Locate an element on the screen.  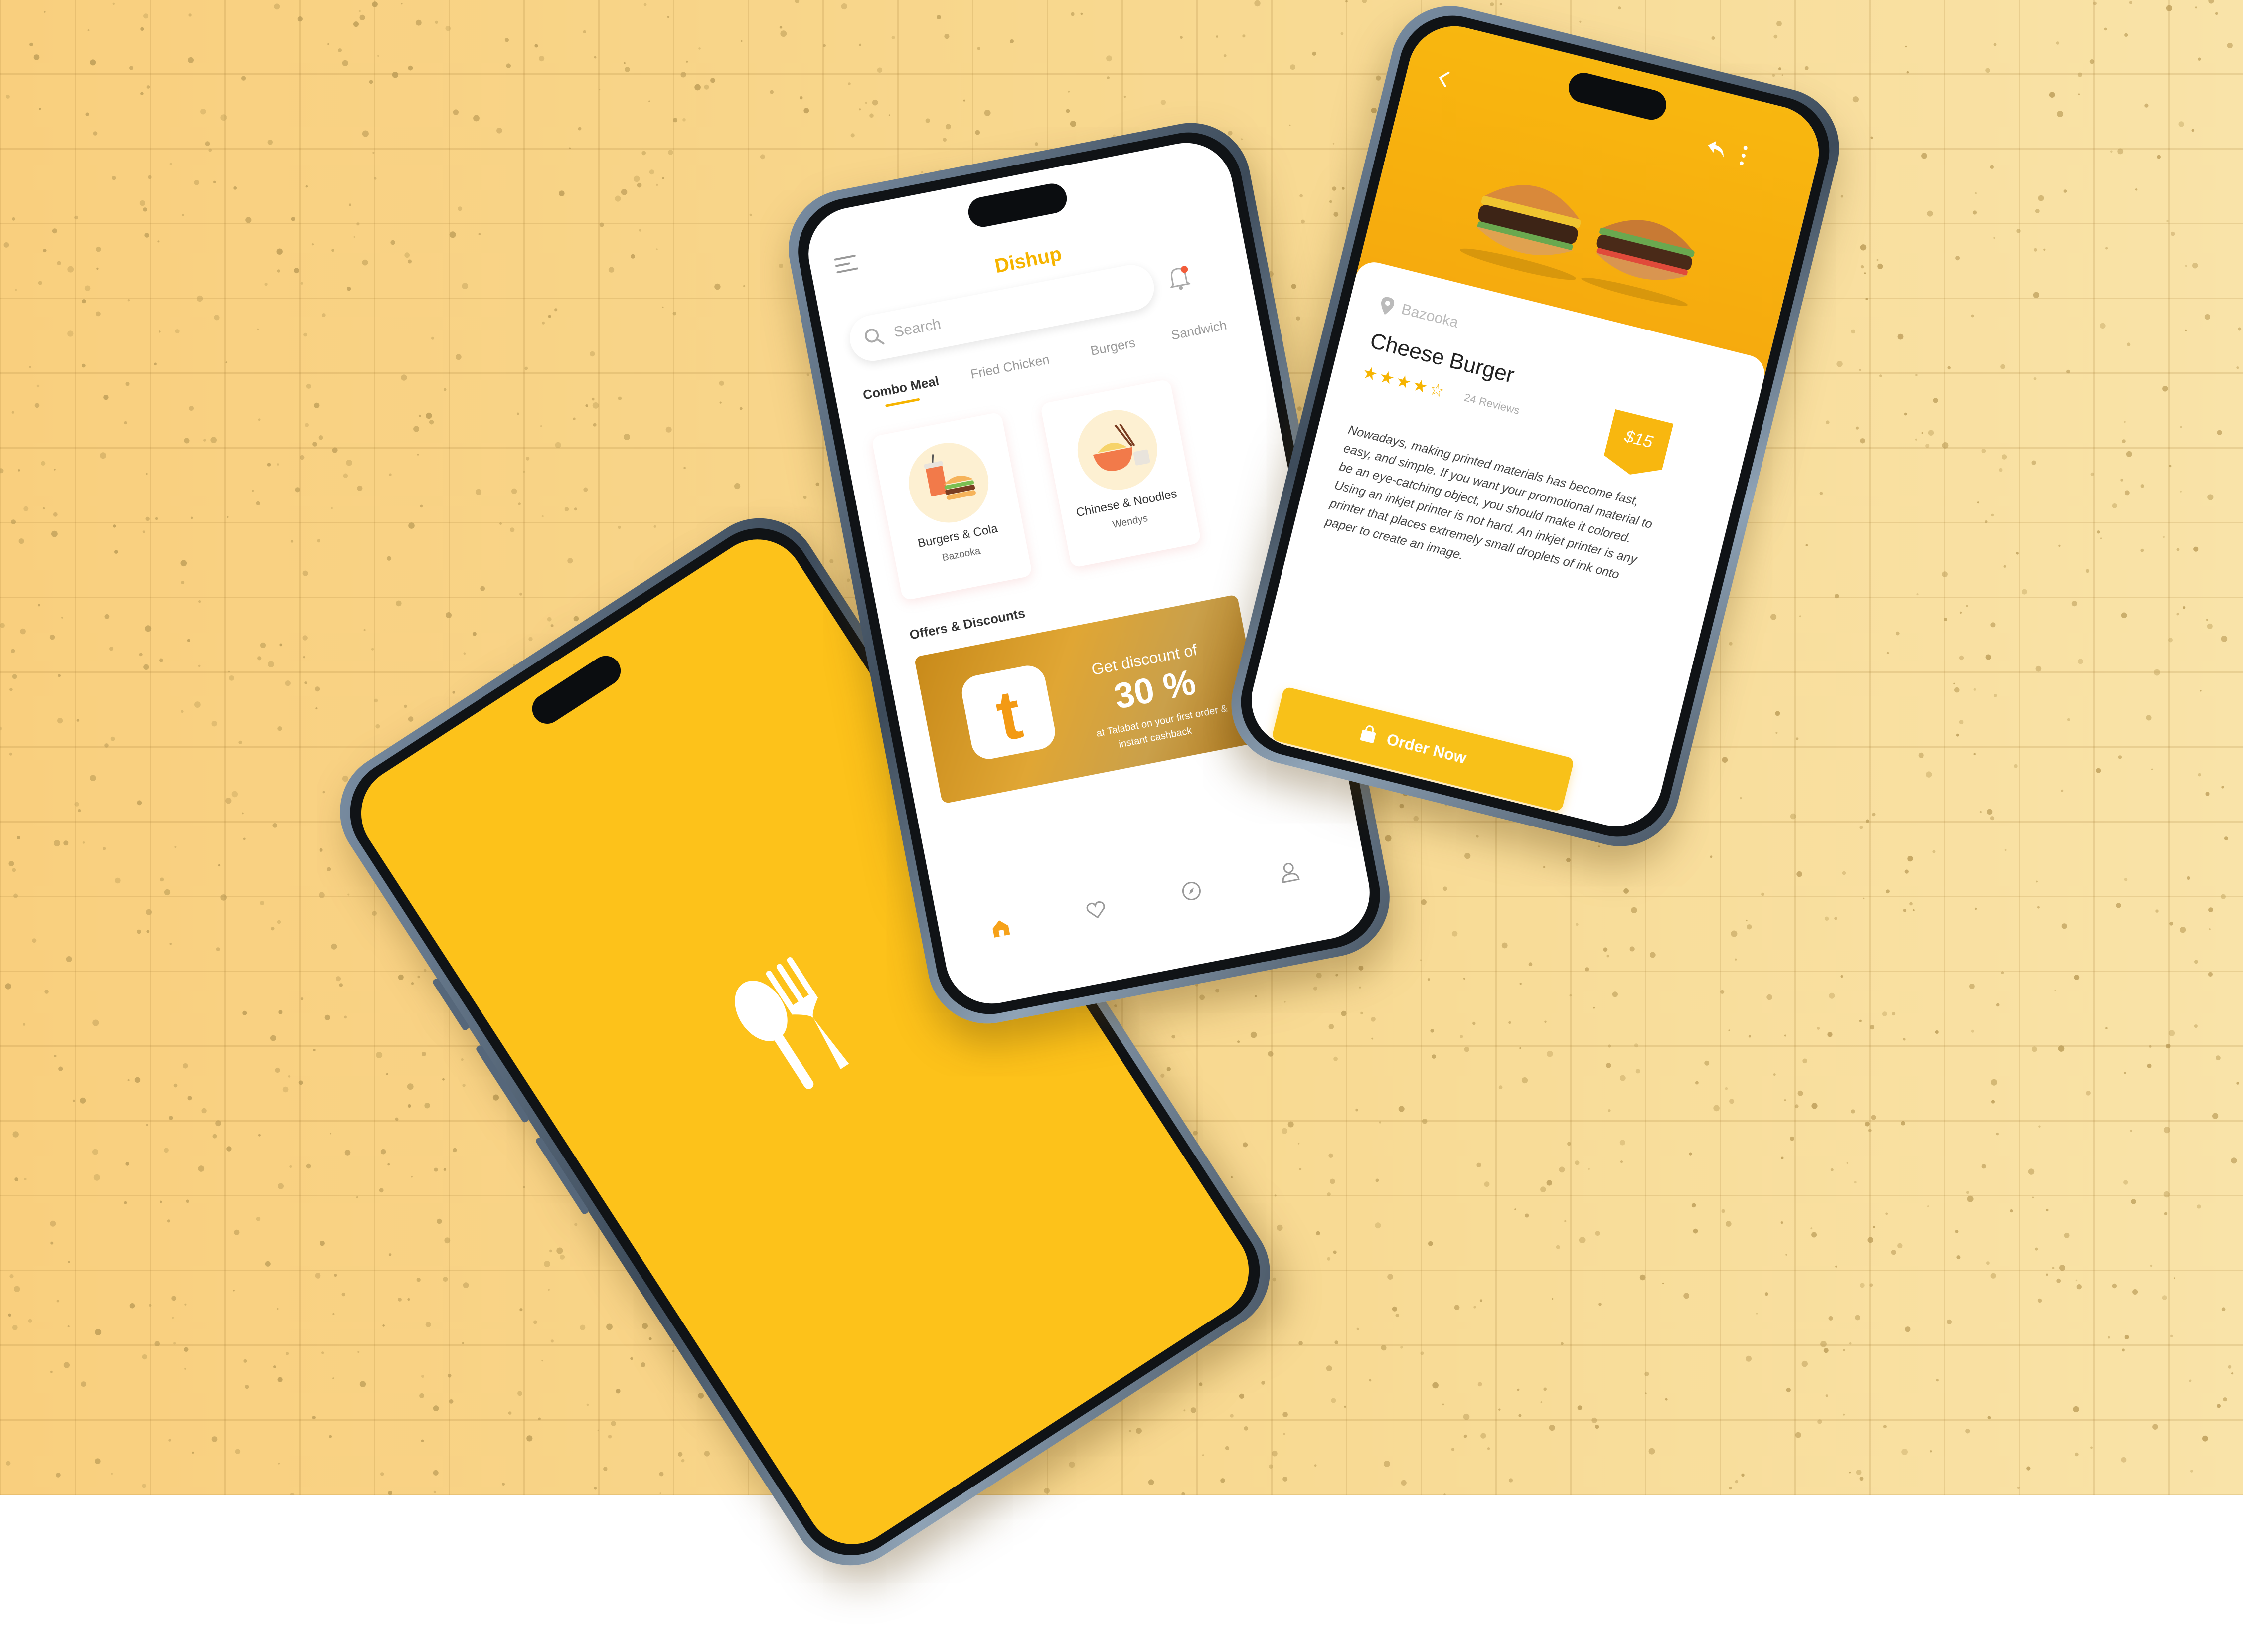
active-tab-indicator is located at coordinates (903, 402).